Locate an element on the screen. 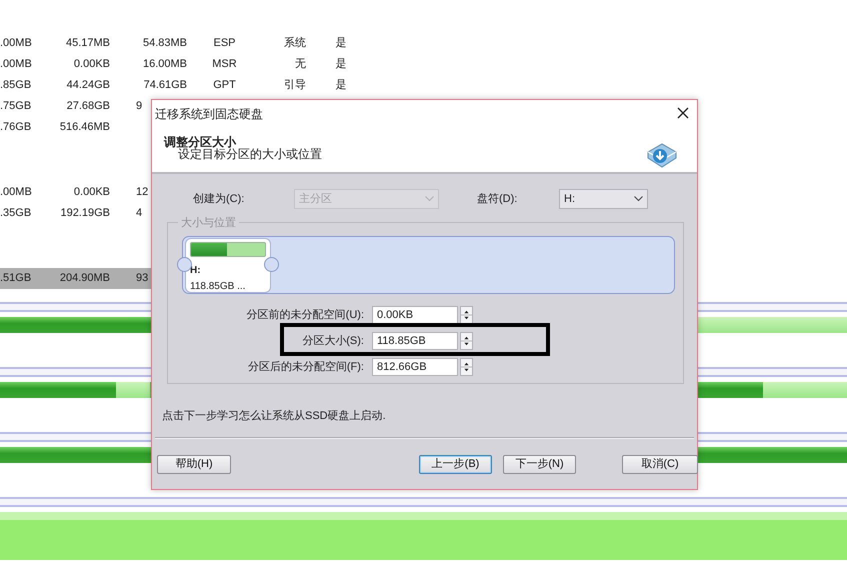 This screenshot has height=585, width=847. partition-letter: H: is located at coordinates (196, 271).